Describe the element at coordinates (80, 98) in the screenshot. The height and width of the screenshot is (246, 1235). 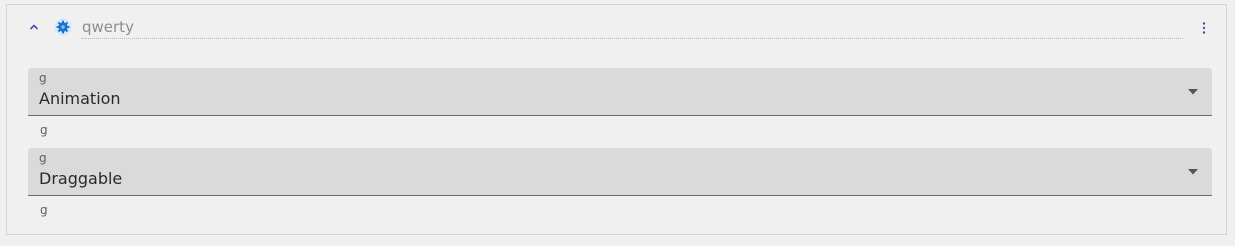
I see `field-value: Animation` at that location.